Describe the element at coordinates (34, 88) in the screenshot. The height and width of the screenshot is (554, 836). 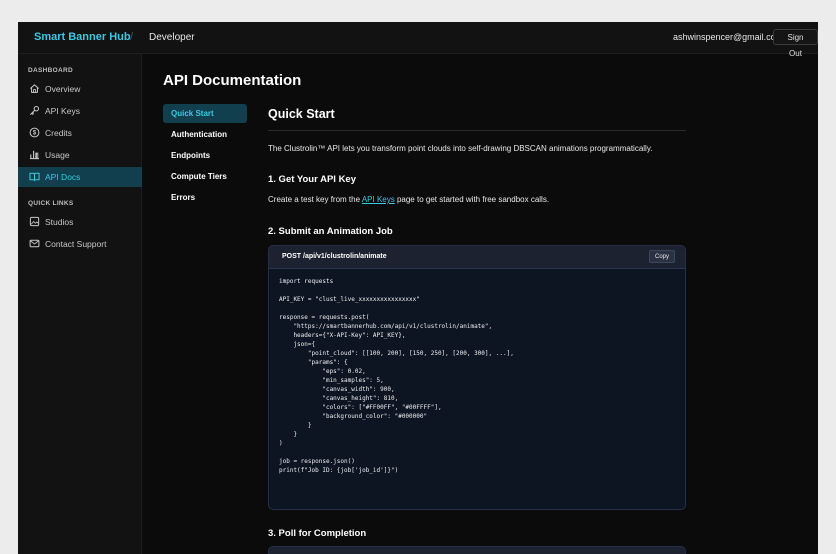
I see `home-icon` at that location.